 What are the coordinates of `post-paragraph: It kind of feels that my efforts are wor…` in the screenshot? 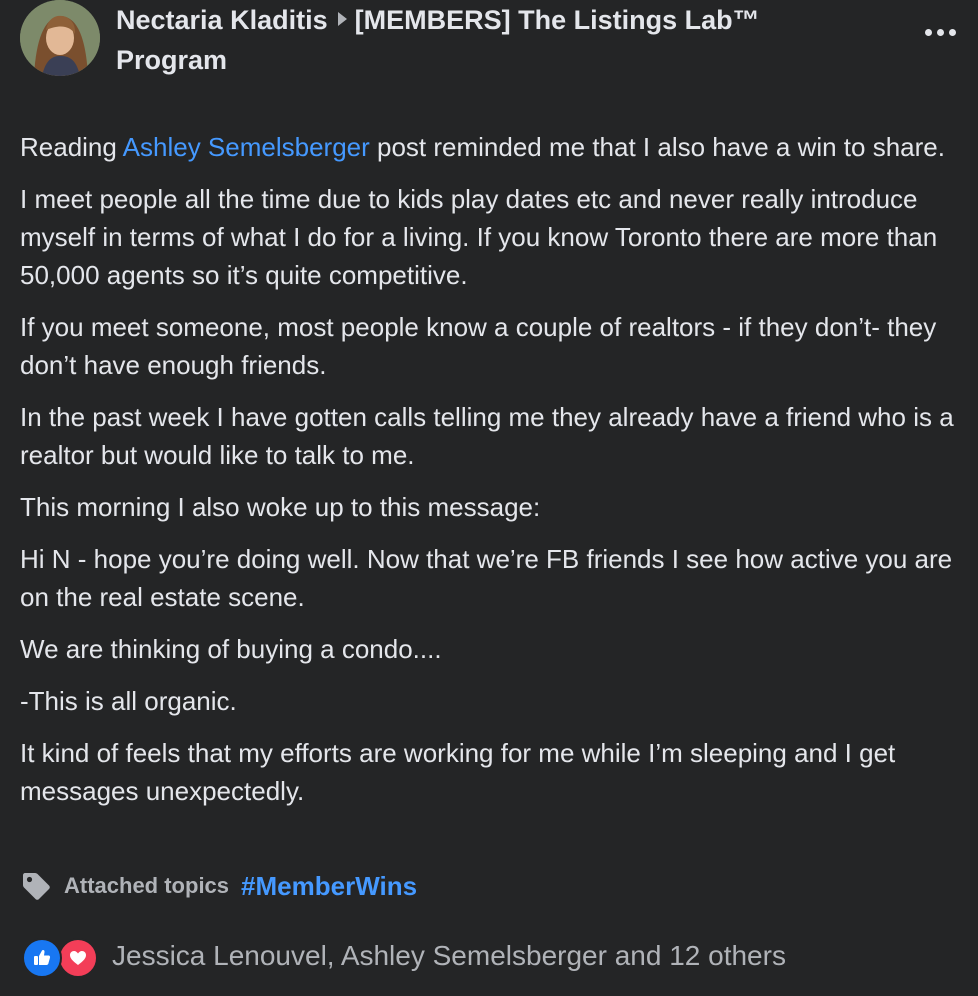 It's located at (458, 772).